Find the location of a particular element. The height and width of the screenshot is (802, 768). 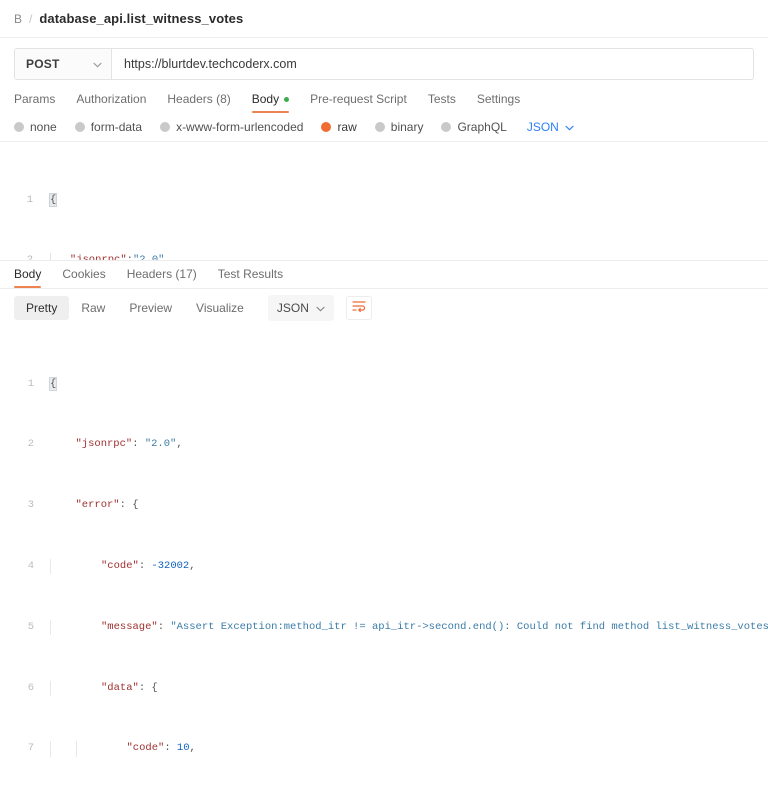

breadcrumb-collection: B is located at coordinates (18, 19).